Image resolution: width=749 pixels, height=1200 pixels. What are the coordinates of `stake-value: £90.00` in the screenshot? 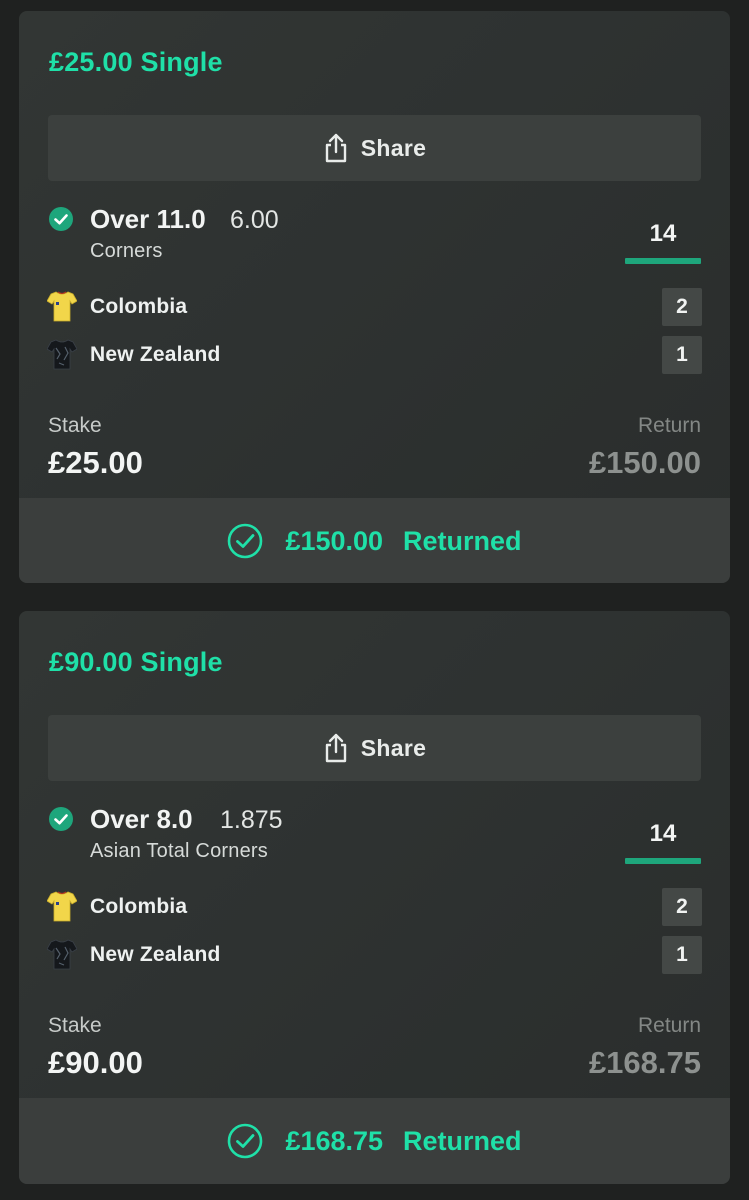 It's located at (95, 1062).